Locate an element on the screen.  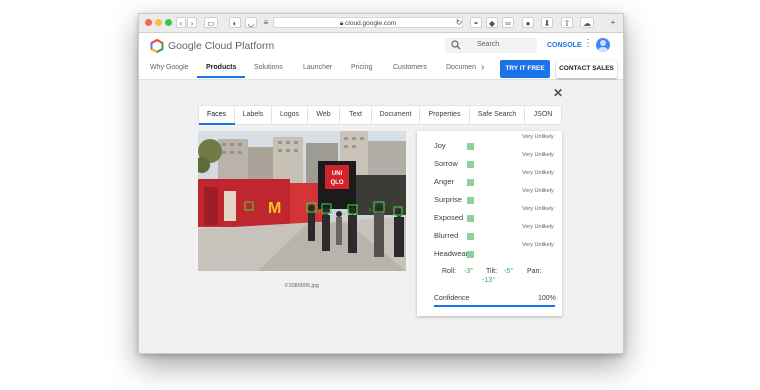
tab-text: Text is located at coordinates (356, 115).